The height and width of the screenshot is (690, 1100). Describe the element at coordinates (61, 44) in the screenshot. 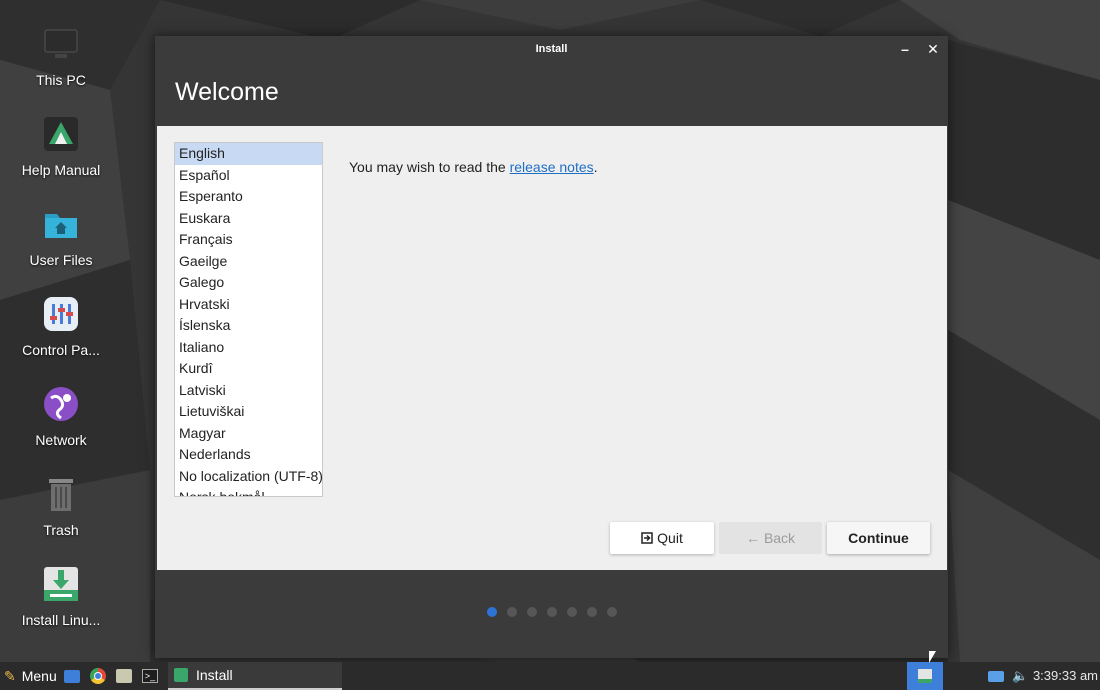

I see `computer-icon` at that location.